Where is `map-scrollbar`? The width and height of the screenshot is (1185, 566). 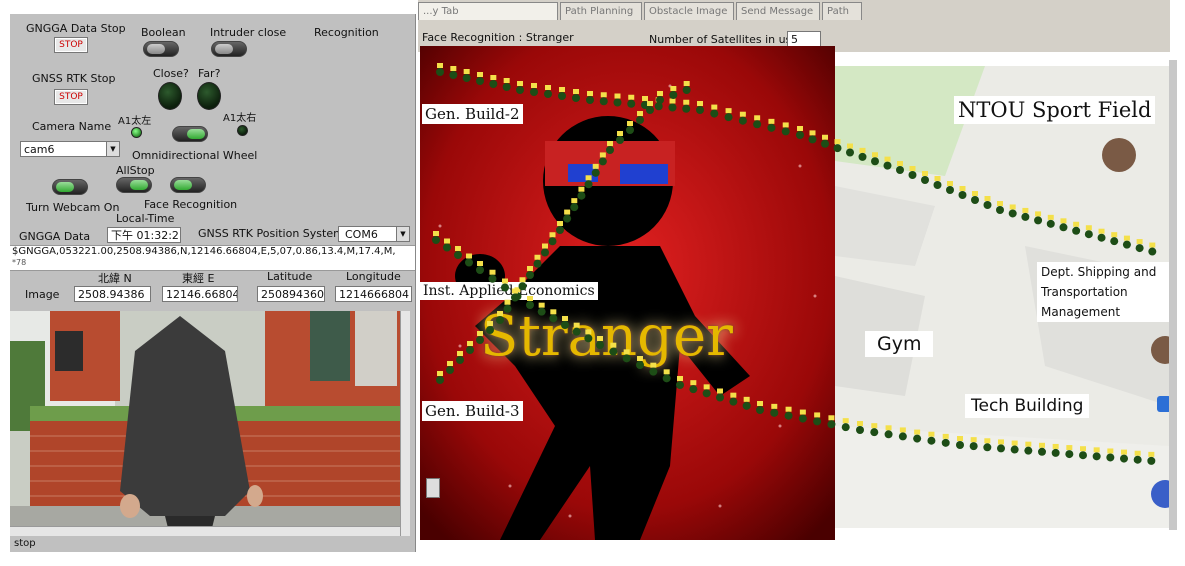 map-scrollbar is located at coordinates (1173, 295).